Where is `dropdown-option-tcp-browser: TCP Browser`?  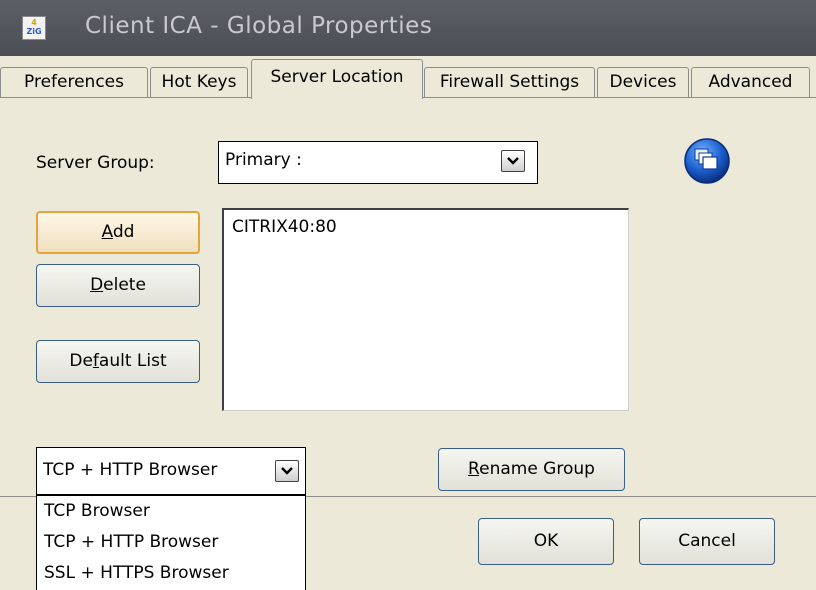
dropdown-option-tcp-browser: TCP Browser is located at coordinates (97, 511).